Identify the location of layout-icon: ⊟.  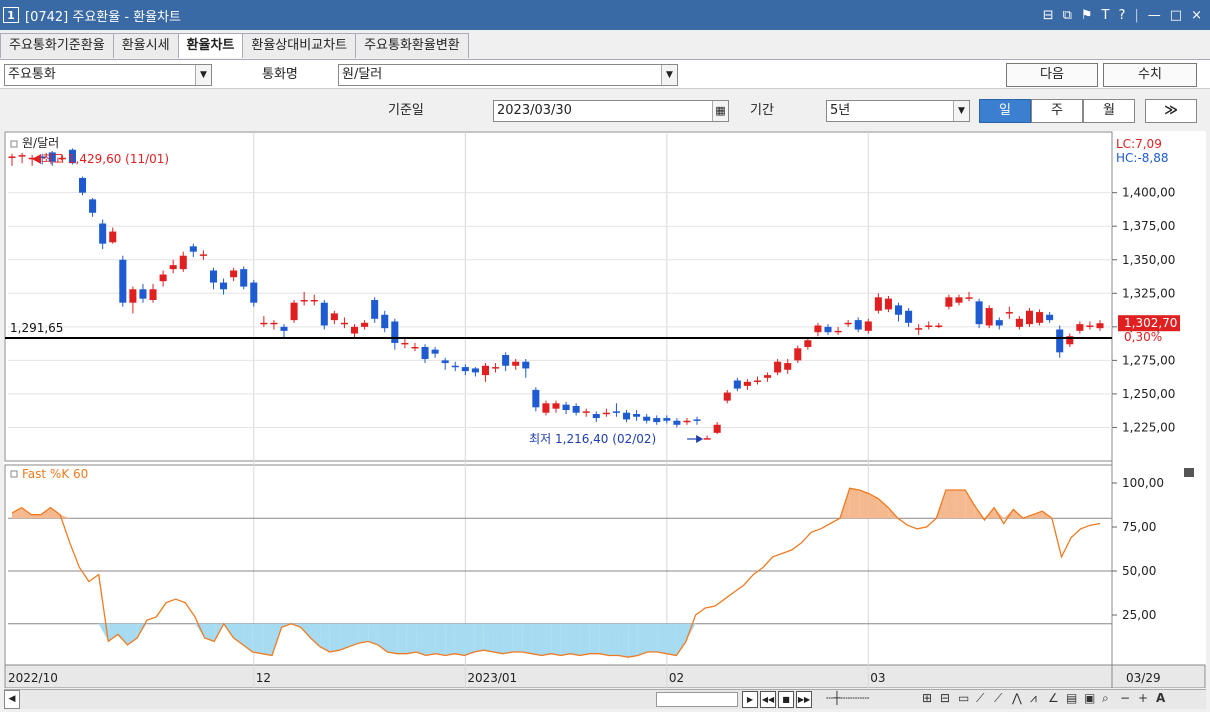
(1048, 15).